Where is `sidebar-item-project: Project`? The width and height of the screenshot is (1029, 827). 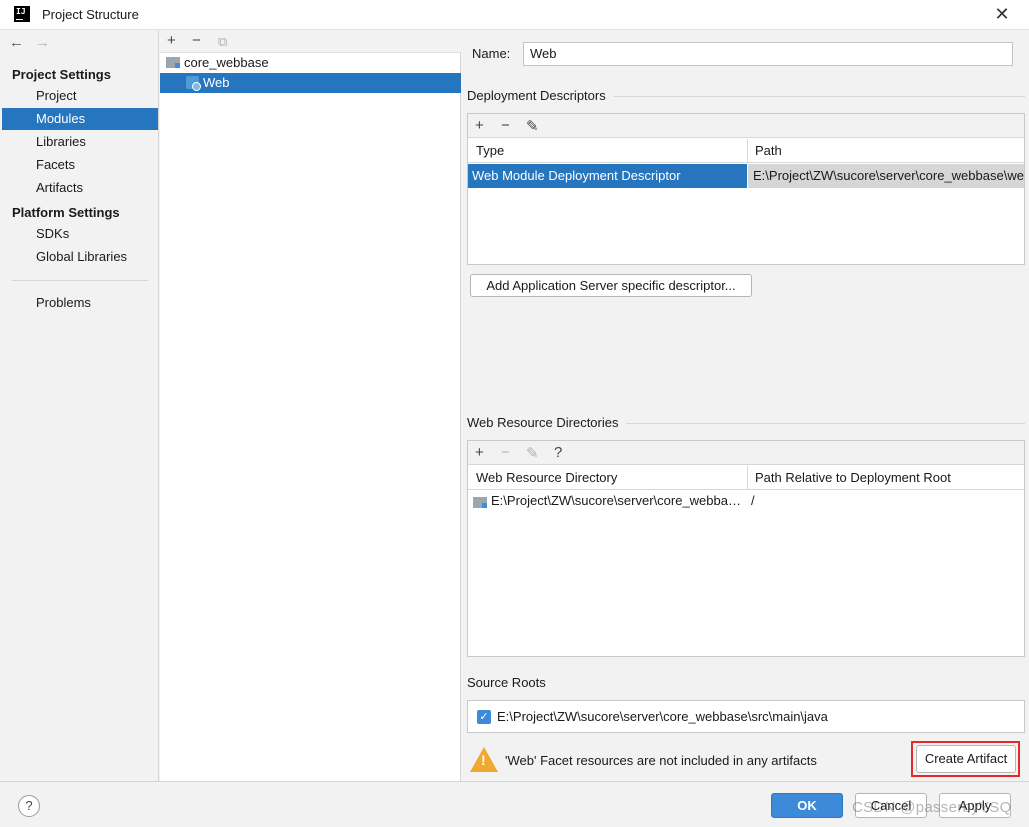
sidebar-item-project: Project is located at coordinates (80, 96).